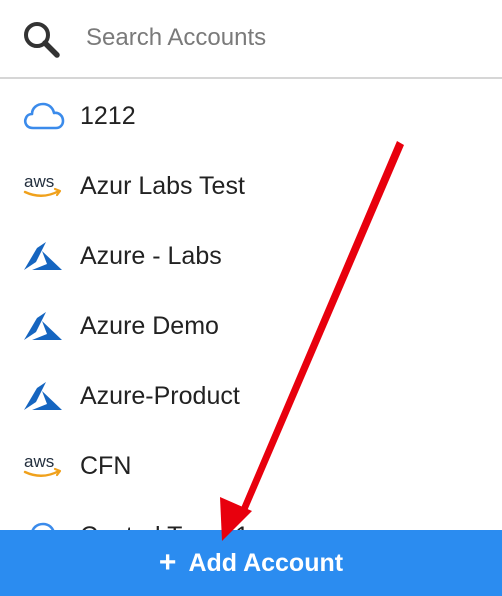 This screenshot has width=502, height=596. What do you see at coordinates (164, 524) in the screenshot?
I see `account-name: Central Team 1` at bounding box center [164, 524].